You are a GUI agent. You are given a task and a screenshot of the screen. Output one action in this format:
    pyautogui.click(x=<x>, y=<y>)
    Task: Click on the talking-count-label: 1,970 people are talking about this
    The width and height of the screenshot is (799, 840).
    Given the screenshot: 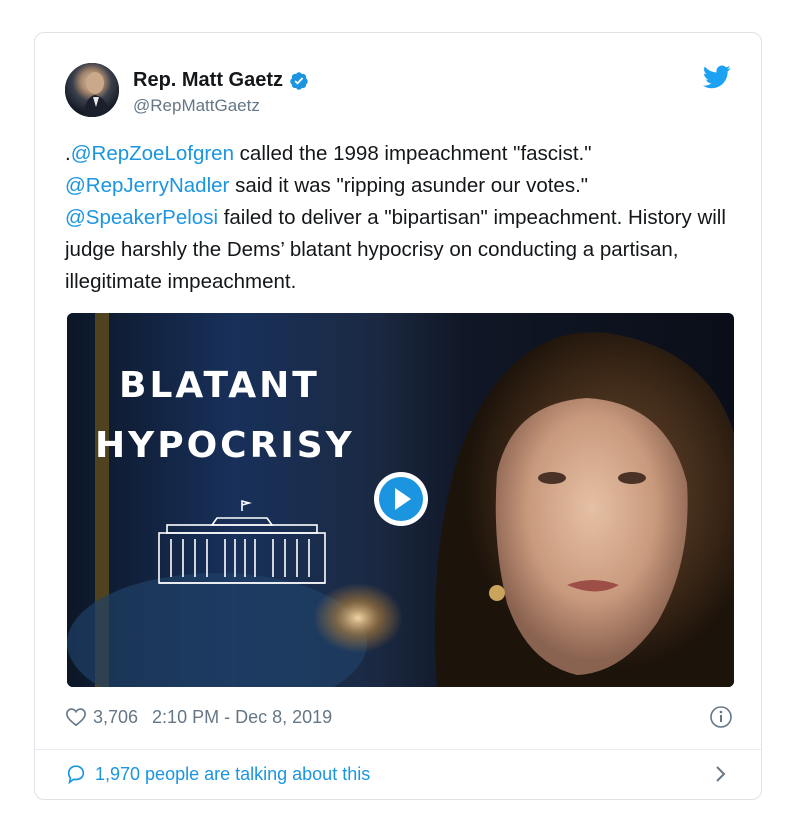 What is the action you would take?
    pyautogui.click(x=232, y=774)
    